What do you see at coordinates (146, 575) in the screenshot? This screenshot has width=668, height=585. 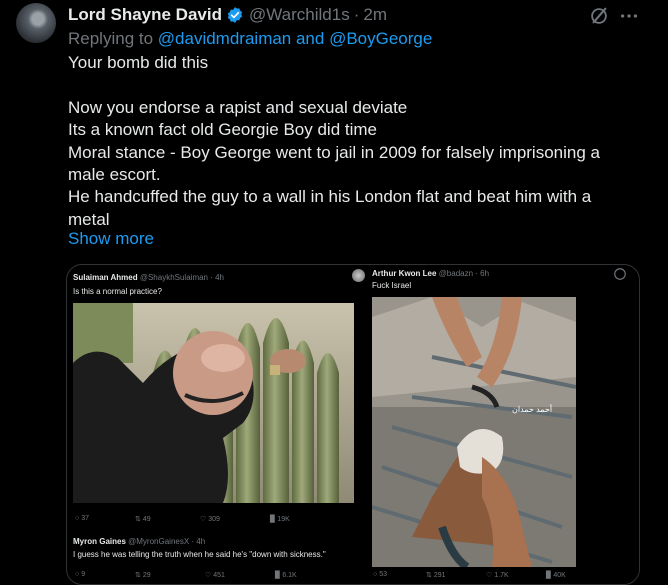 I see `repost-count: 29` at bounding box center [146, 575].